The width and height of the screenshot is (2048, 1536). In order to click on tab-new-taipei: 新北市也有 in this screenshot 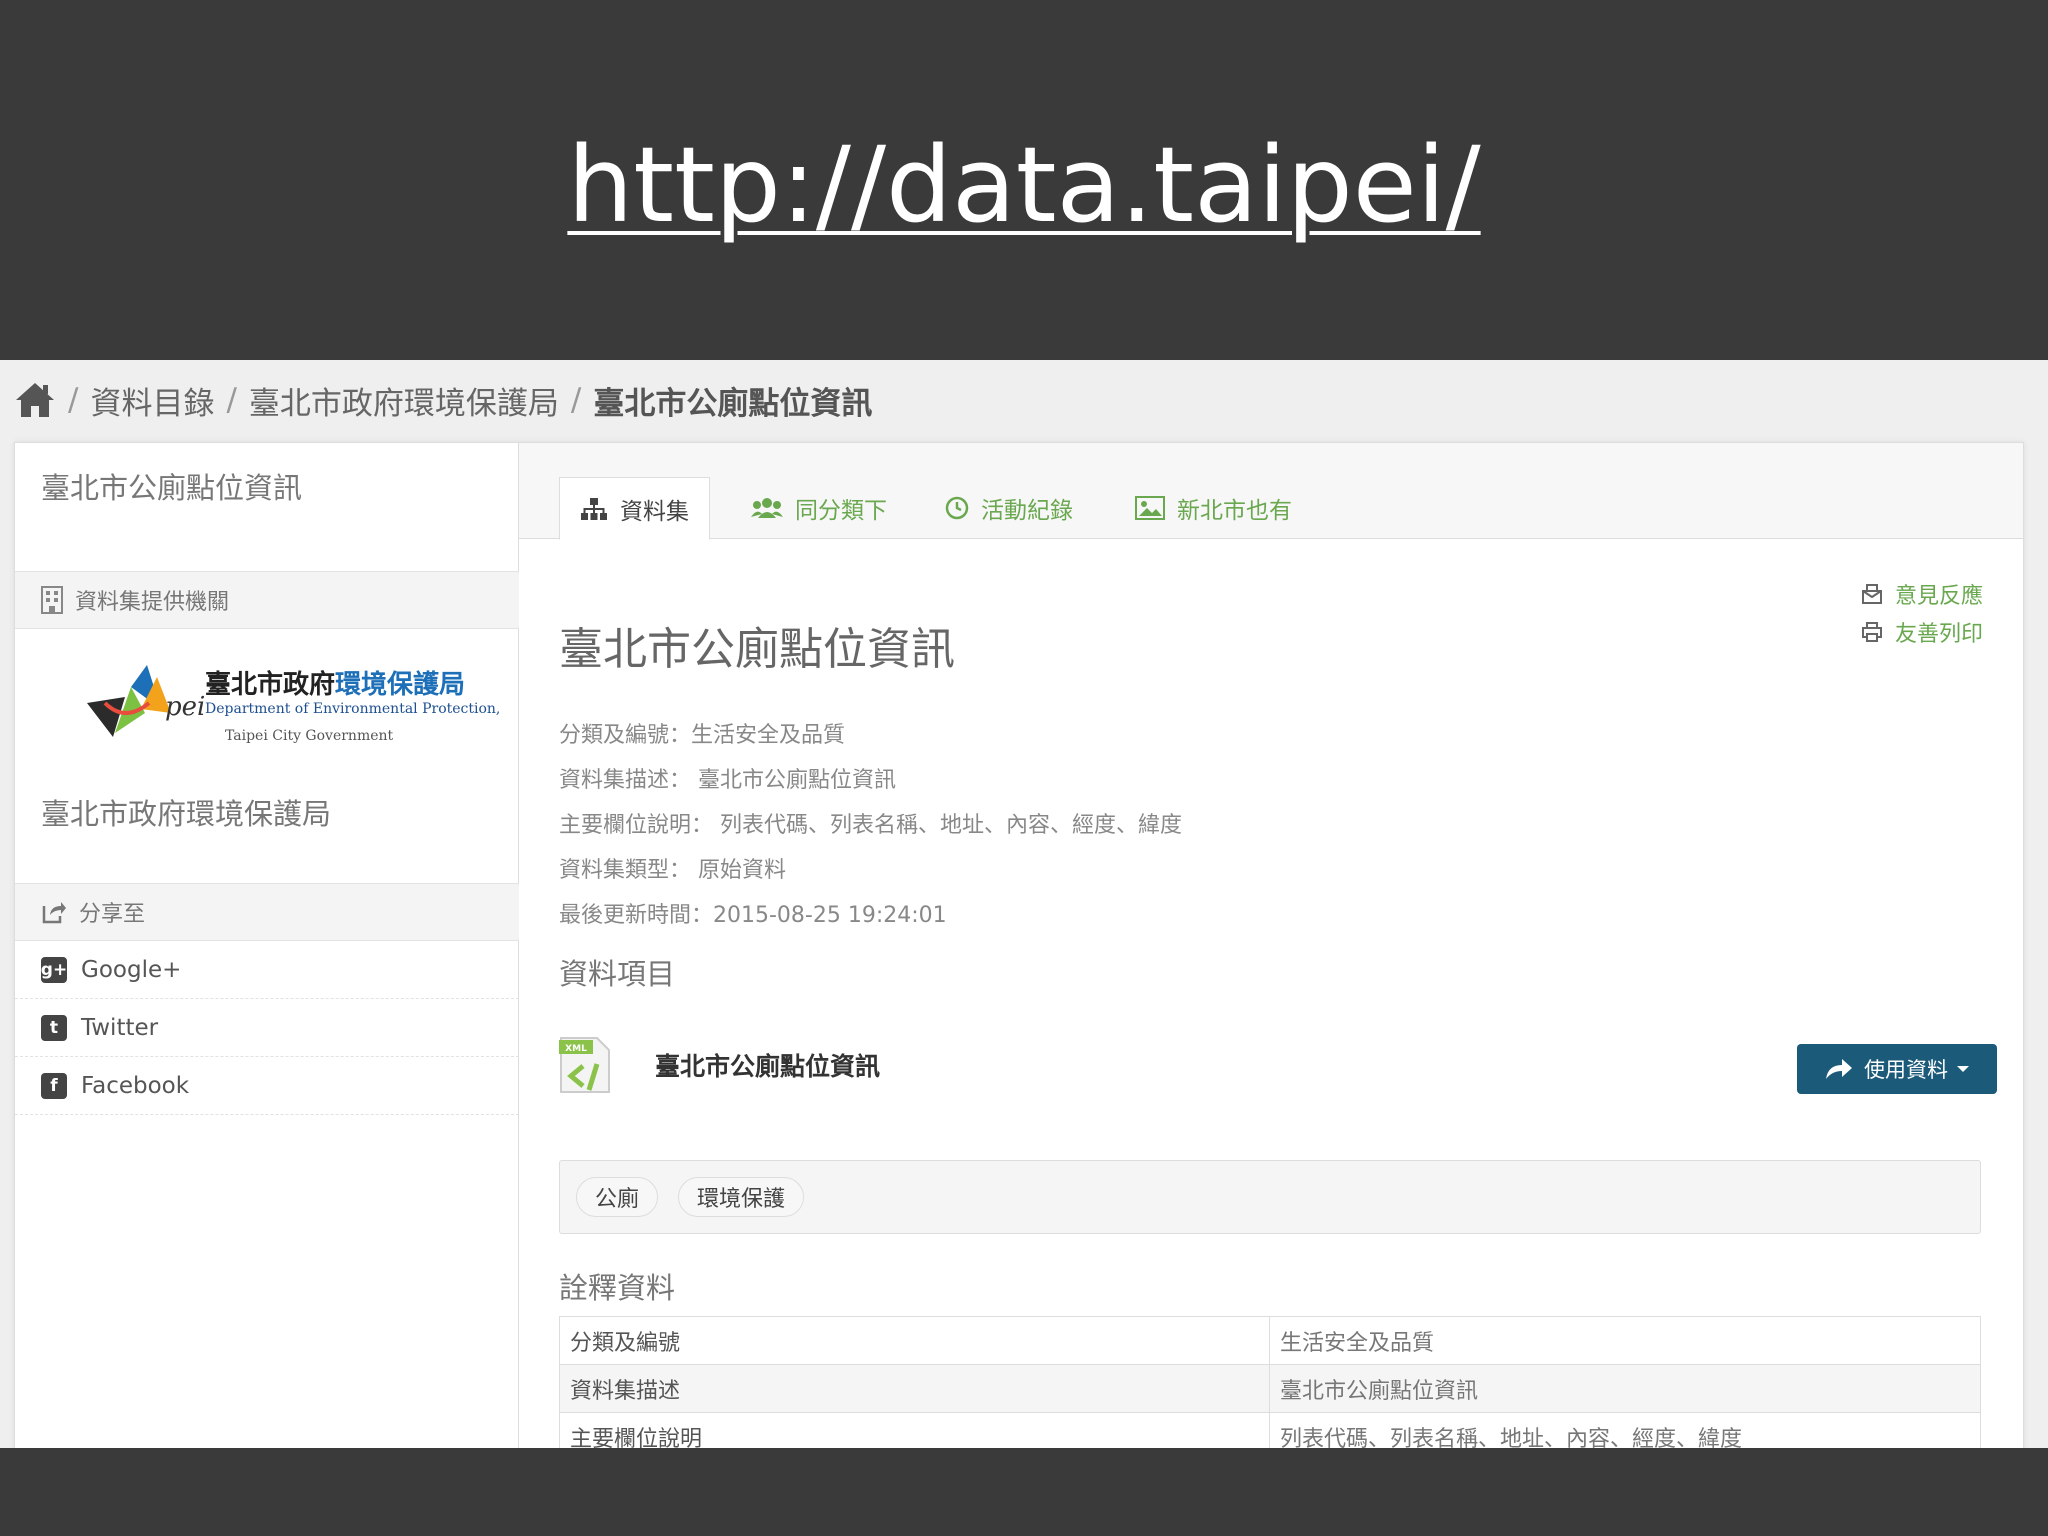, I will do `click(1213, 508)`.